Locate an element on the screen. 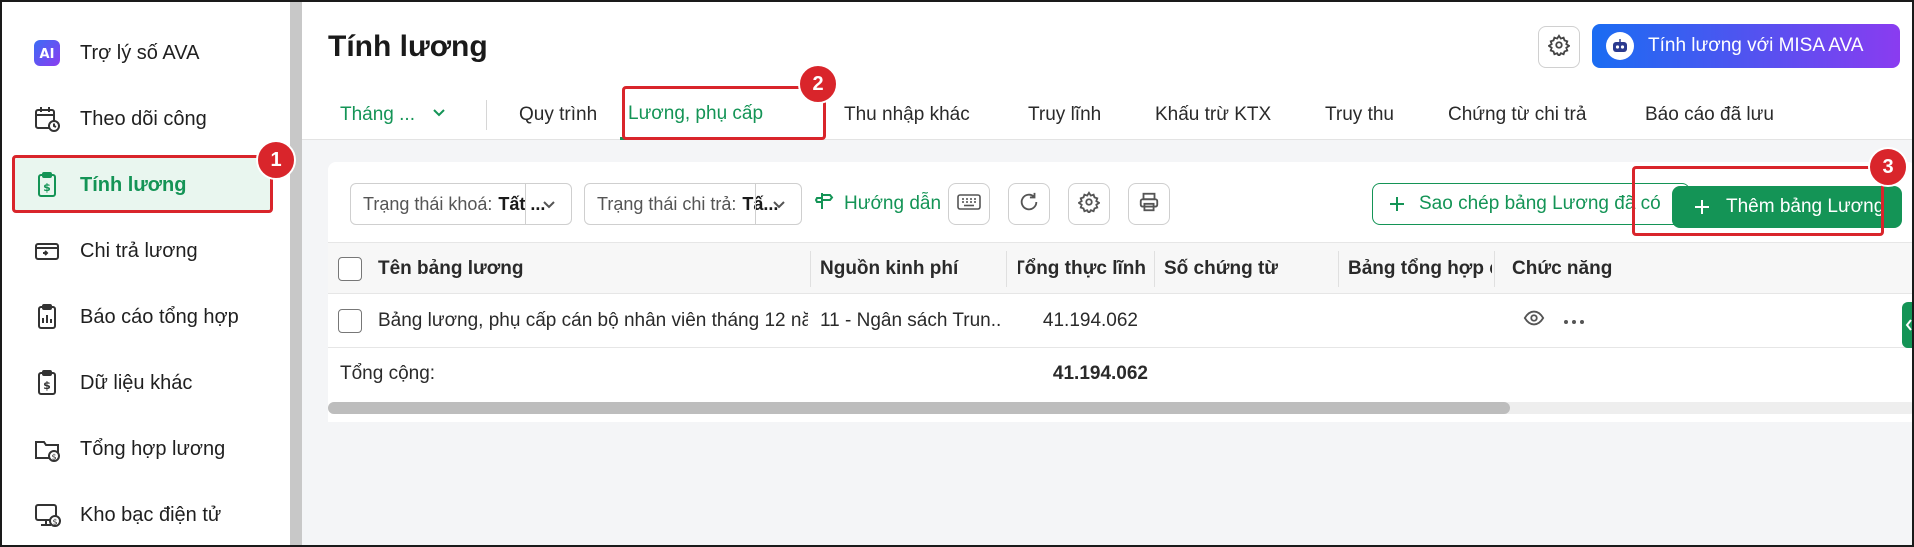  signpost-icon is located at coordinates (824, 204).